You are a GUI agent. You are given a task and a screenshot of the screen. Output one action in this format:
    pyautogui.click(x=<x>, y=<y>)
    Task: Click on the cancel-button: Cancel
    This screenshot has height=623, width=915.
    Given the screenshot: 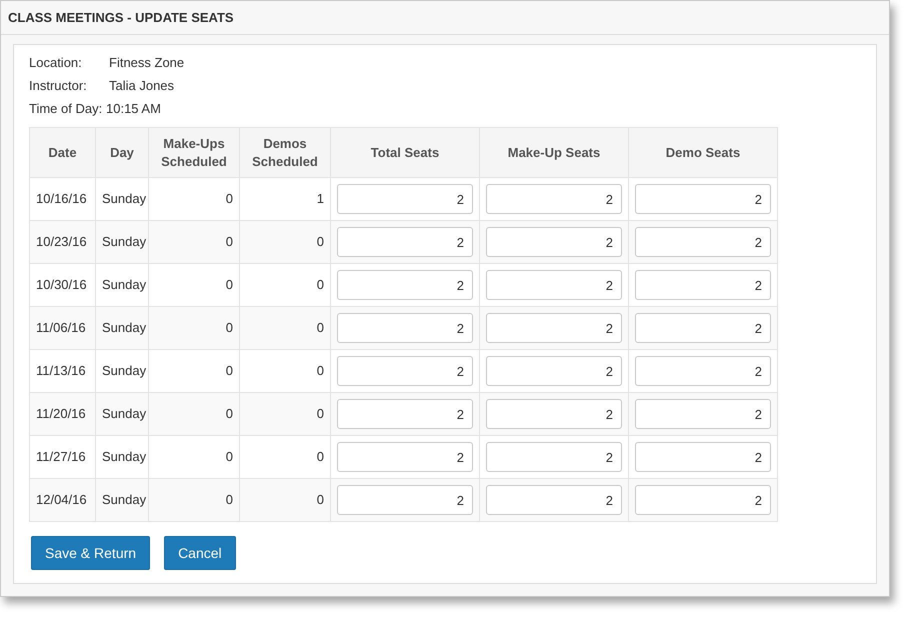 What is the action you would take?
    pyautogui.click(x=200, y=553)
    